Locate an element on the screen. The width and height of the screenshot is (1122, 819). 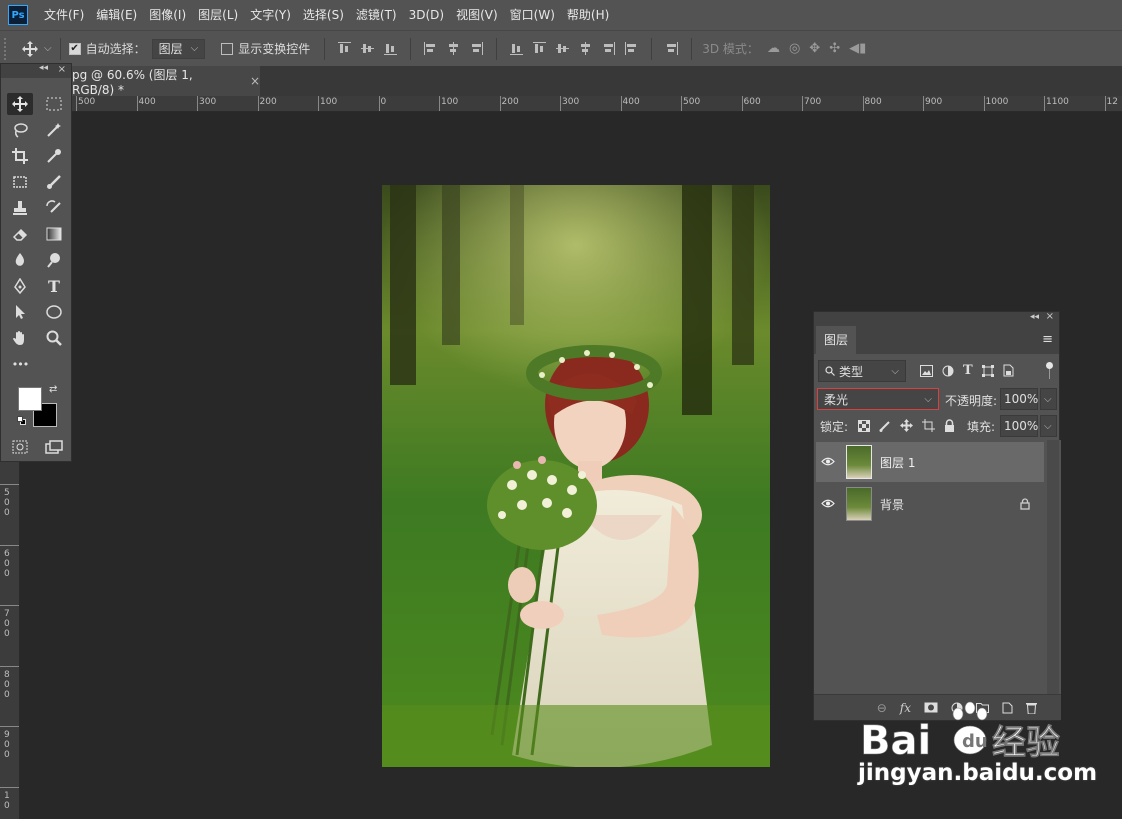
eraser-tool-icon is located at coordinates (20, 234).